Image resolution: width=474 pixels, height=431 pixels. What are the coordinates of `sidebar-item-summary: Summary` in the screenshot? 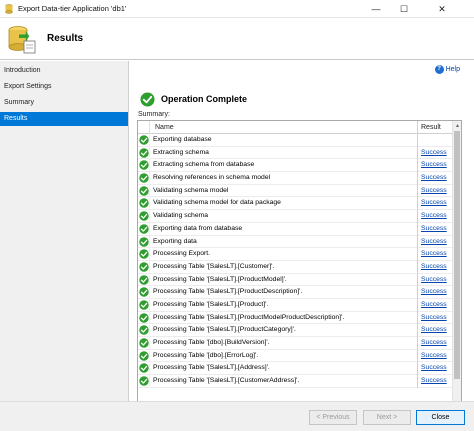 It's located at (64, 103).